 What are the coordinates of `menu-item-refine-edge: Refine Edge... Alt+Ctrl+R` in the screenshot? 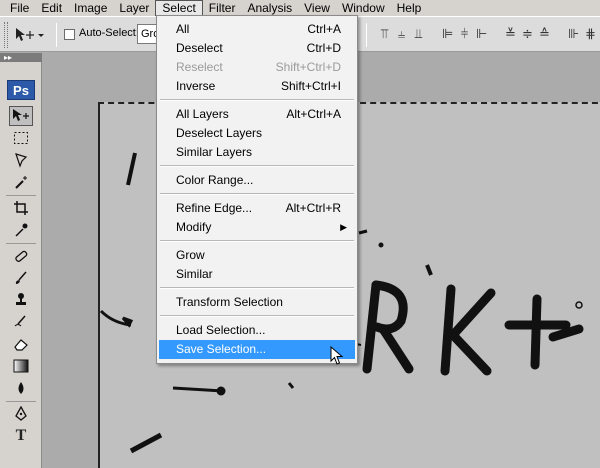 It's located at (257, 208).